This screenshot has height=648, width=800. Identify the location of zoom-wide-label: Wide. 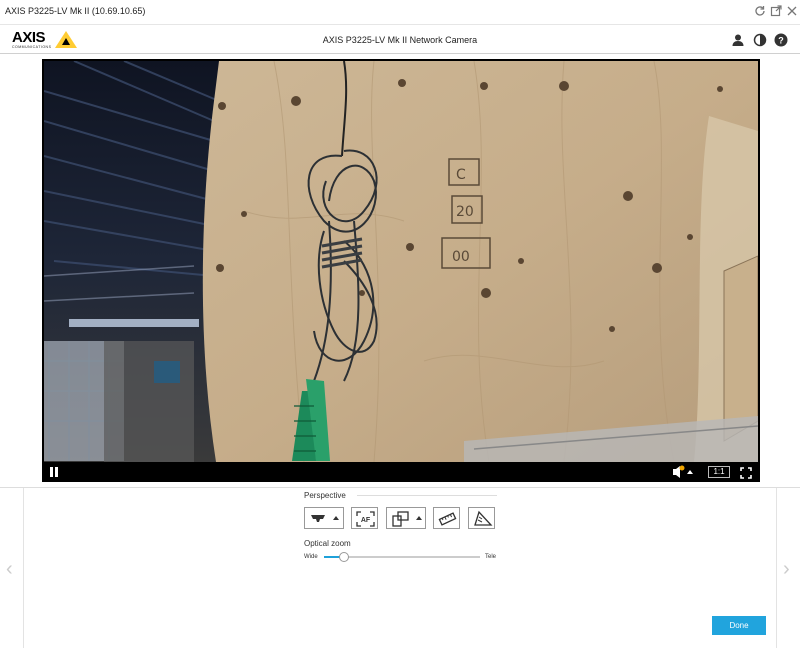
(311, 557).